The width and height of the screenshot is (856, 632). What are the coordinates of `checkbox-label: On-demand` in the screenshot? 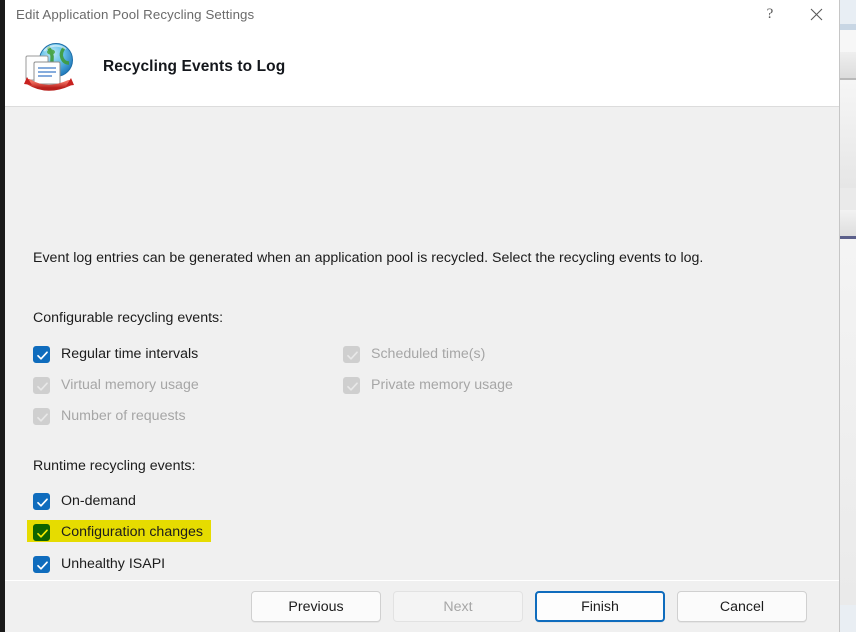 It's located at (98, 501).